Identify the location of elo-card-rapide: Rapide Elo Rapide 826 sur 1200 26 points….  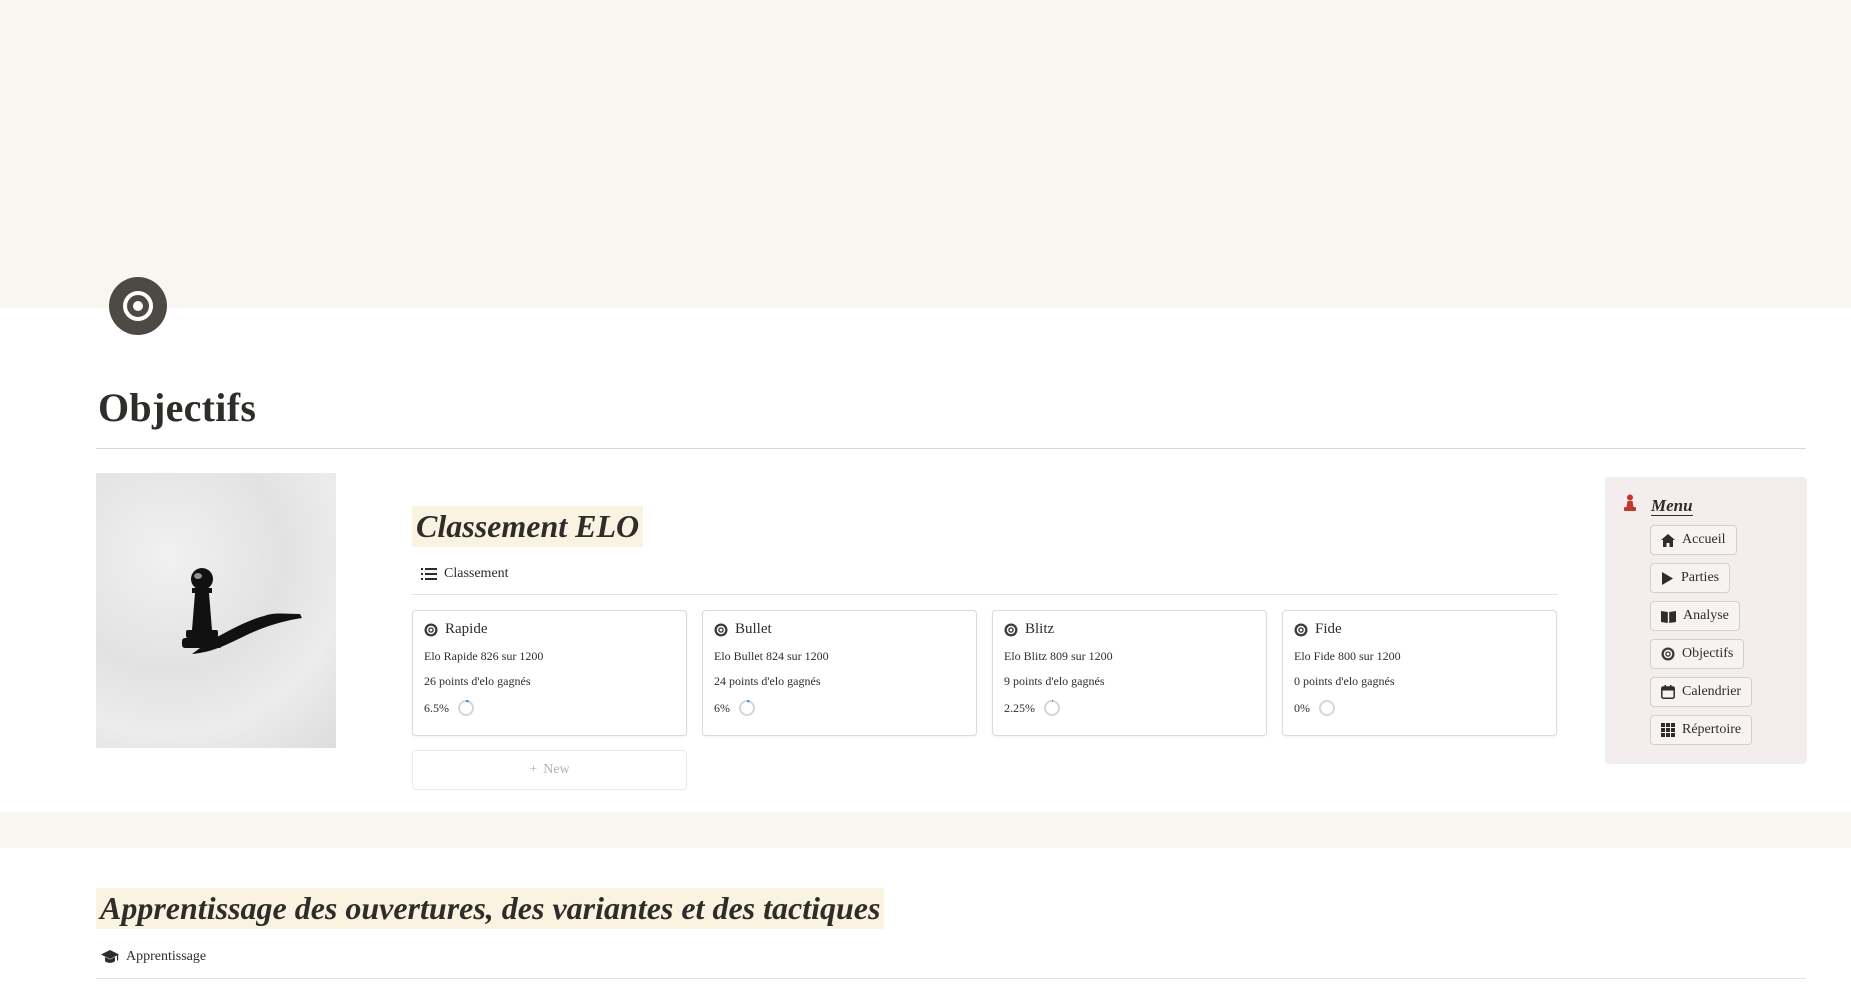
(549, 673).